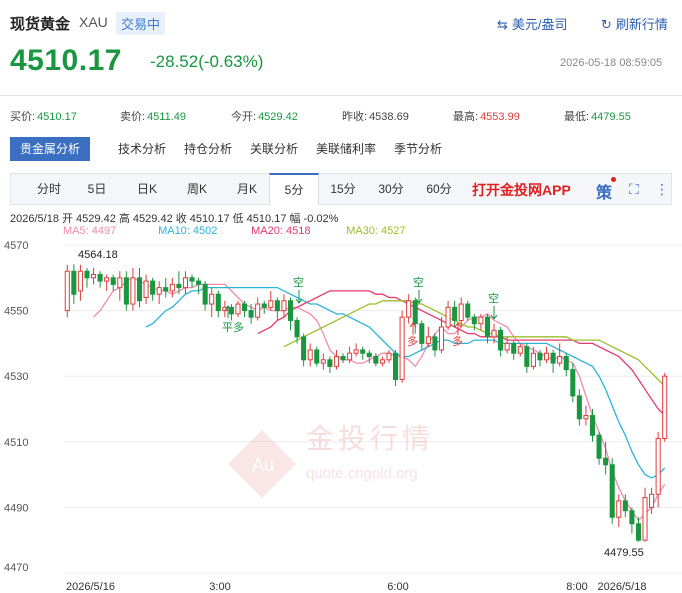  I want to click on open-app-link: 打开金投网APP, so click(521, 190).